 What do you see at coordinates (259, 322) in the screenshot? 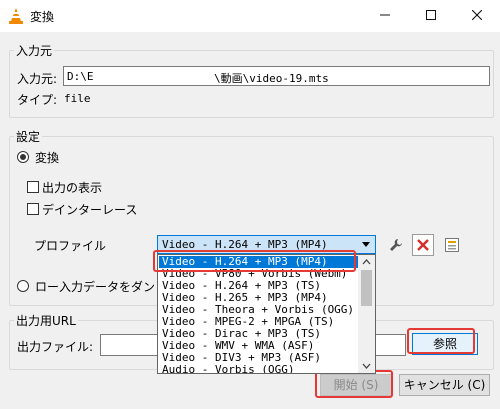
I see `profile-option: Video - MPEG-2 + MPGA (TS)` at bounding box center [259, 322].